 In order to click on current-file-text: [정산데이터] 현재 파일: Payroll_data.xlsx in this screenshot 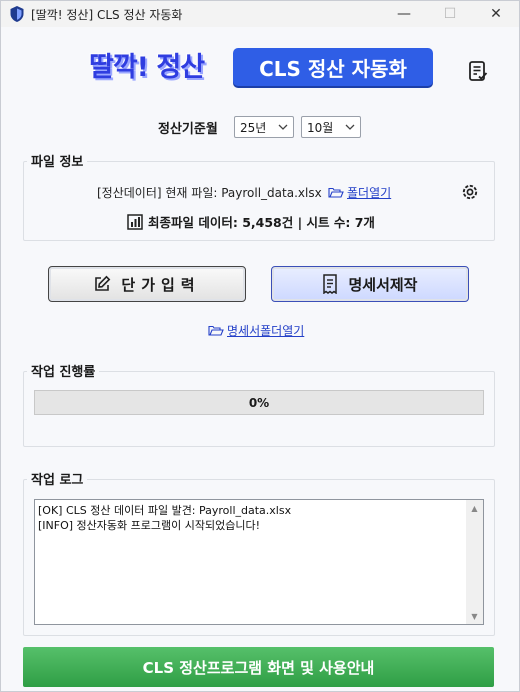, I will do `click(209, 193)`.